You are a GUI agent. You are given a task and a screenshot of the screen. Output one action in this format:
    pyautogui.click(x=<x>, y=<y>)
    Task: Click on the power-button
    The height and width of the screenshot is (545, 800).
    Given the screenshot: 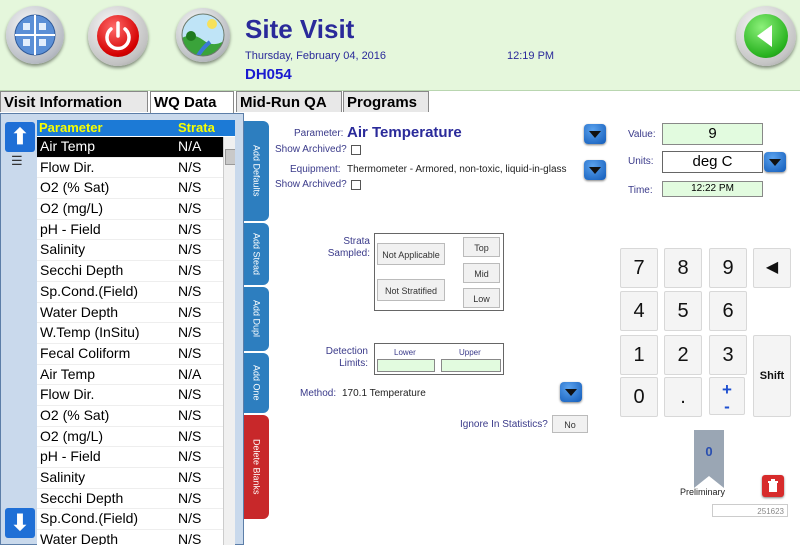 What is the action you would take?
    pyautogui.click(x=118, y=36)
    